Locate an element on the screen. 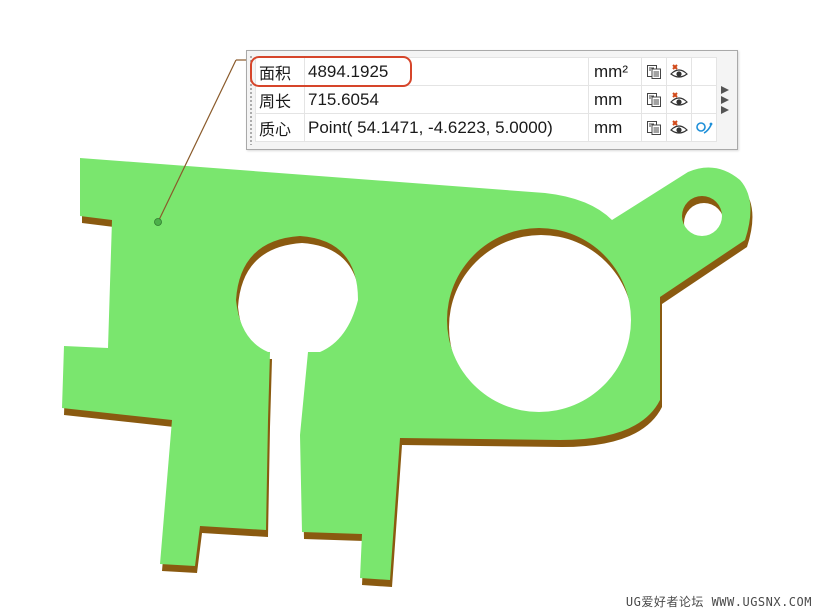 Image resolution: width=818 pixels, height=614 pixels. measure-row-centroid: 质心 Point( 54.1471, -4.6223, 5.0000) mm is located at coordinates (486, 127).